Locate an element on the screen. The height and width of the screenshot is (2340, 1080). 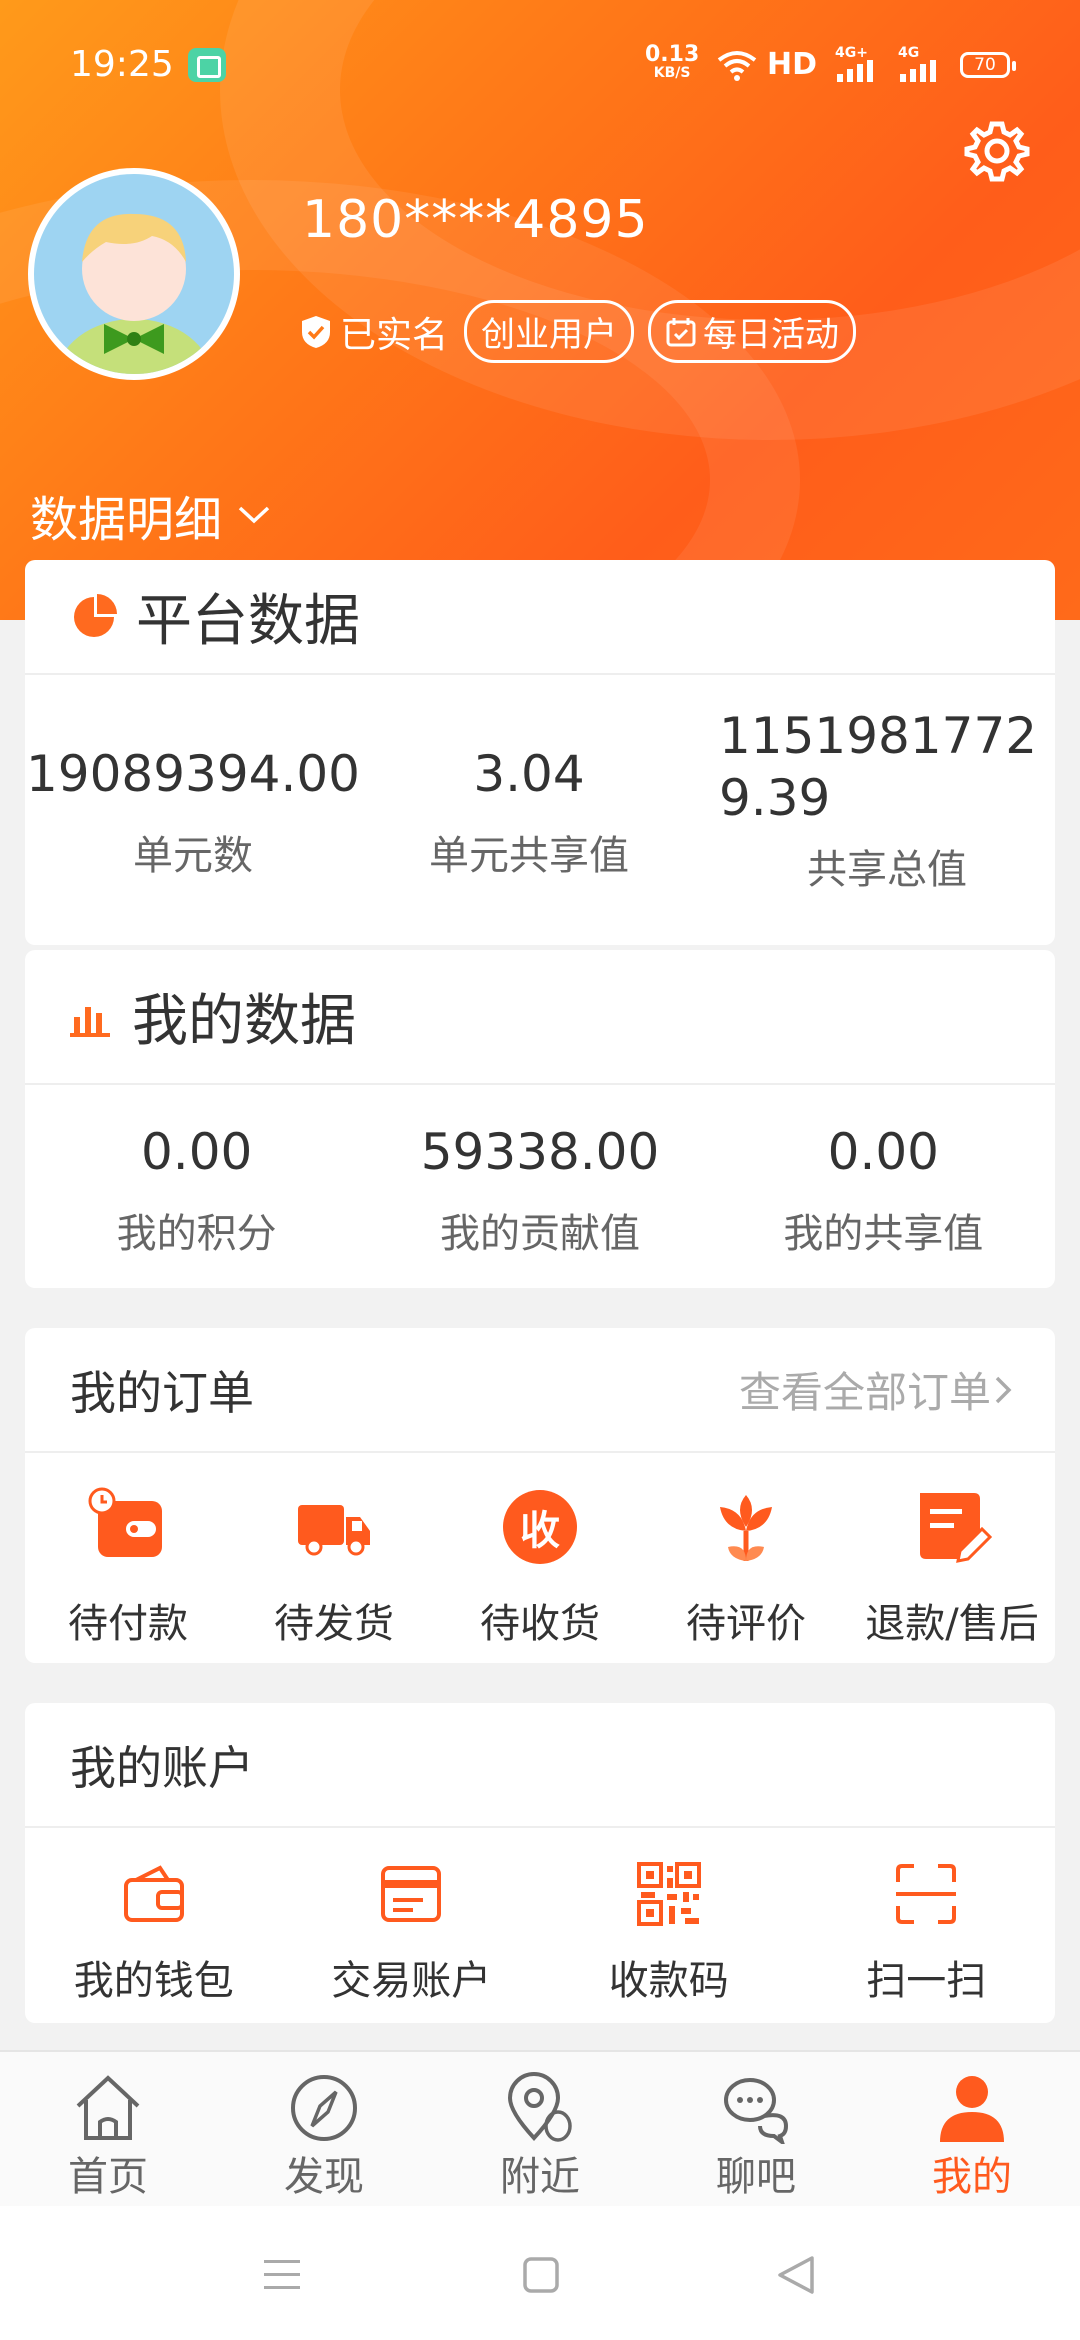
chevron-down-icon is located at coordinates (254, 515).